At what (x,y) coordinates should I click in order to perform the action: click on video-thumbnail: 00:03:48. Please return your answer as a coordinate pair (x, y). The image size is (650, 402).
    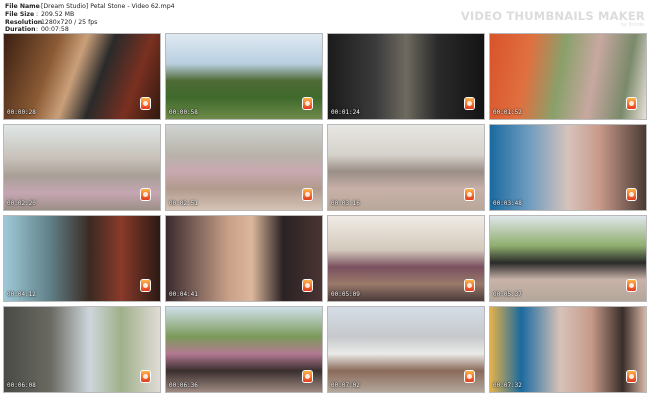
    Looking at the image, I should click on (568, 167).